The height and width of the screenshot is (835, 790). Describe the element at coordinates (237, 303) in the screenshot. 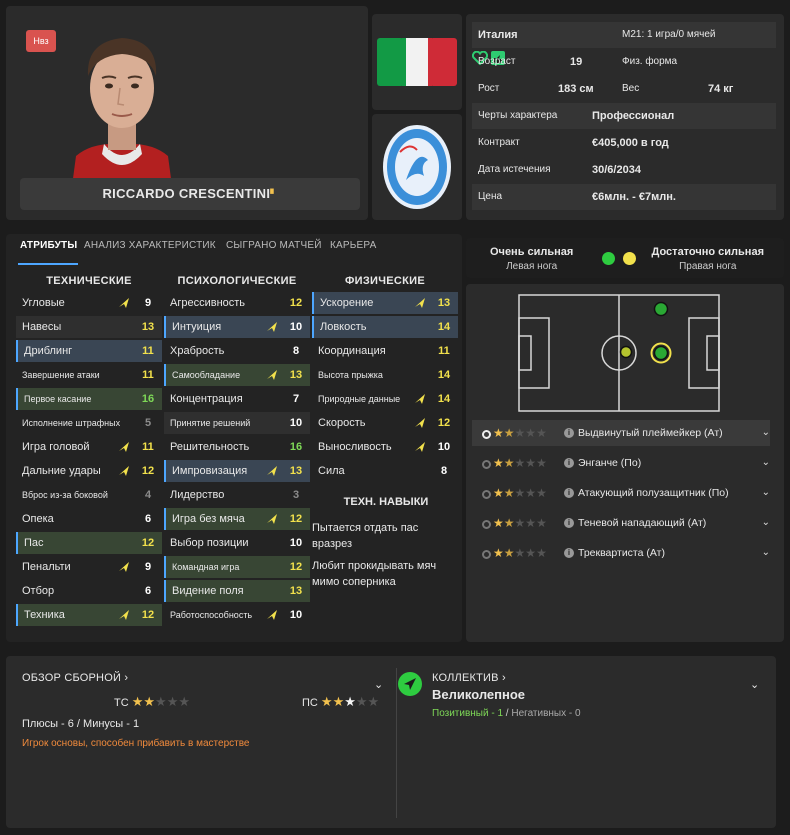

I see `attribute-row: Агрессивность 12` at that location.